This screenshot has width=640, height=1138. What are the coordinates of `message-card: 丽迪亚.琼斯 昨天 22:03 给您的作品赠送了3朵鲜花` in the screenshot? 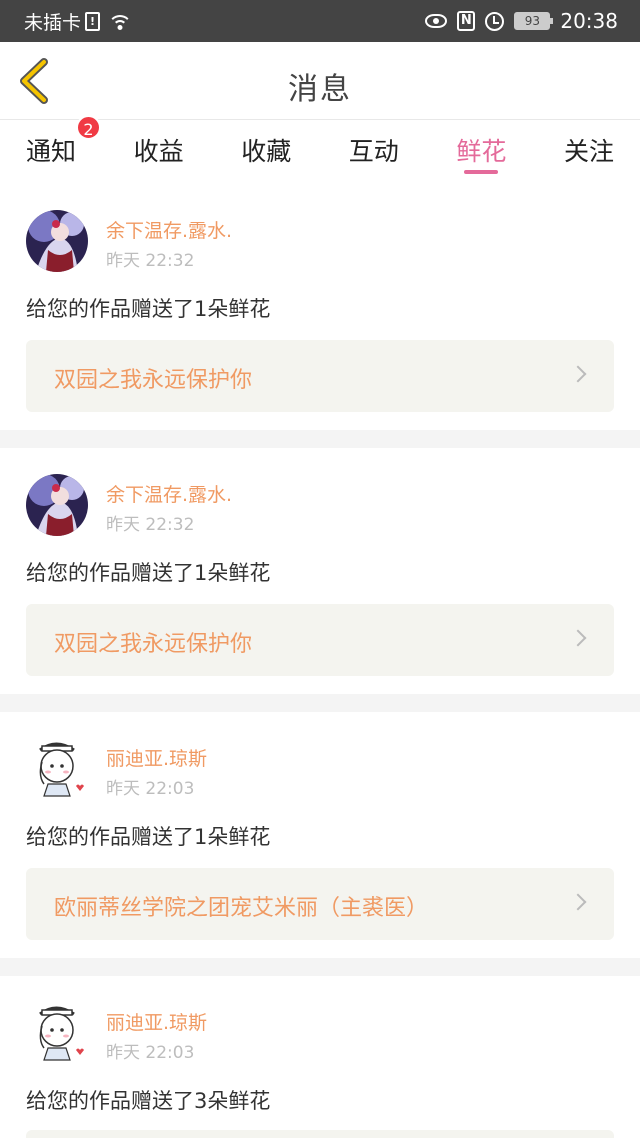 It's located at (320, 1057).